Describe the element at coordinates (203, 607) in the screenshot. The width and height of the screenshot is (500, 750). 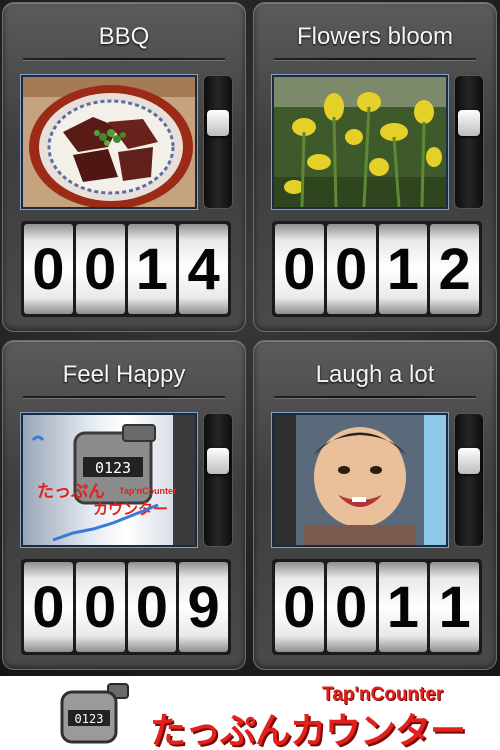
I see `counter-digit: 9` at that location.